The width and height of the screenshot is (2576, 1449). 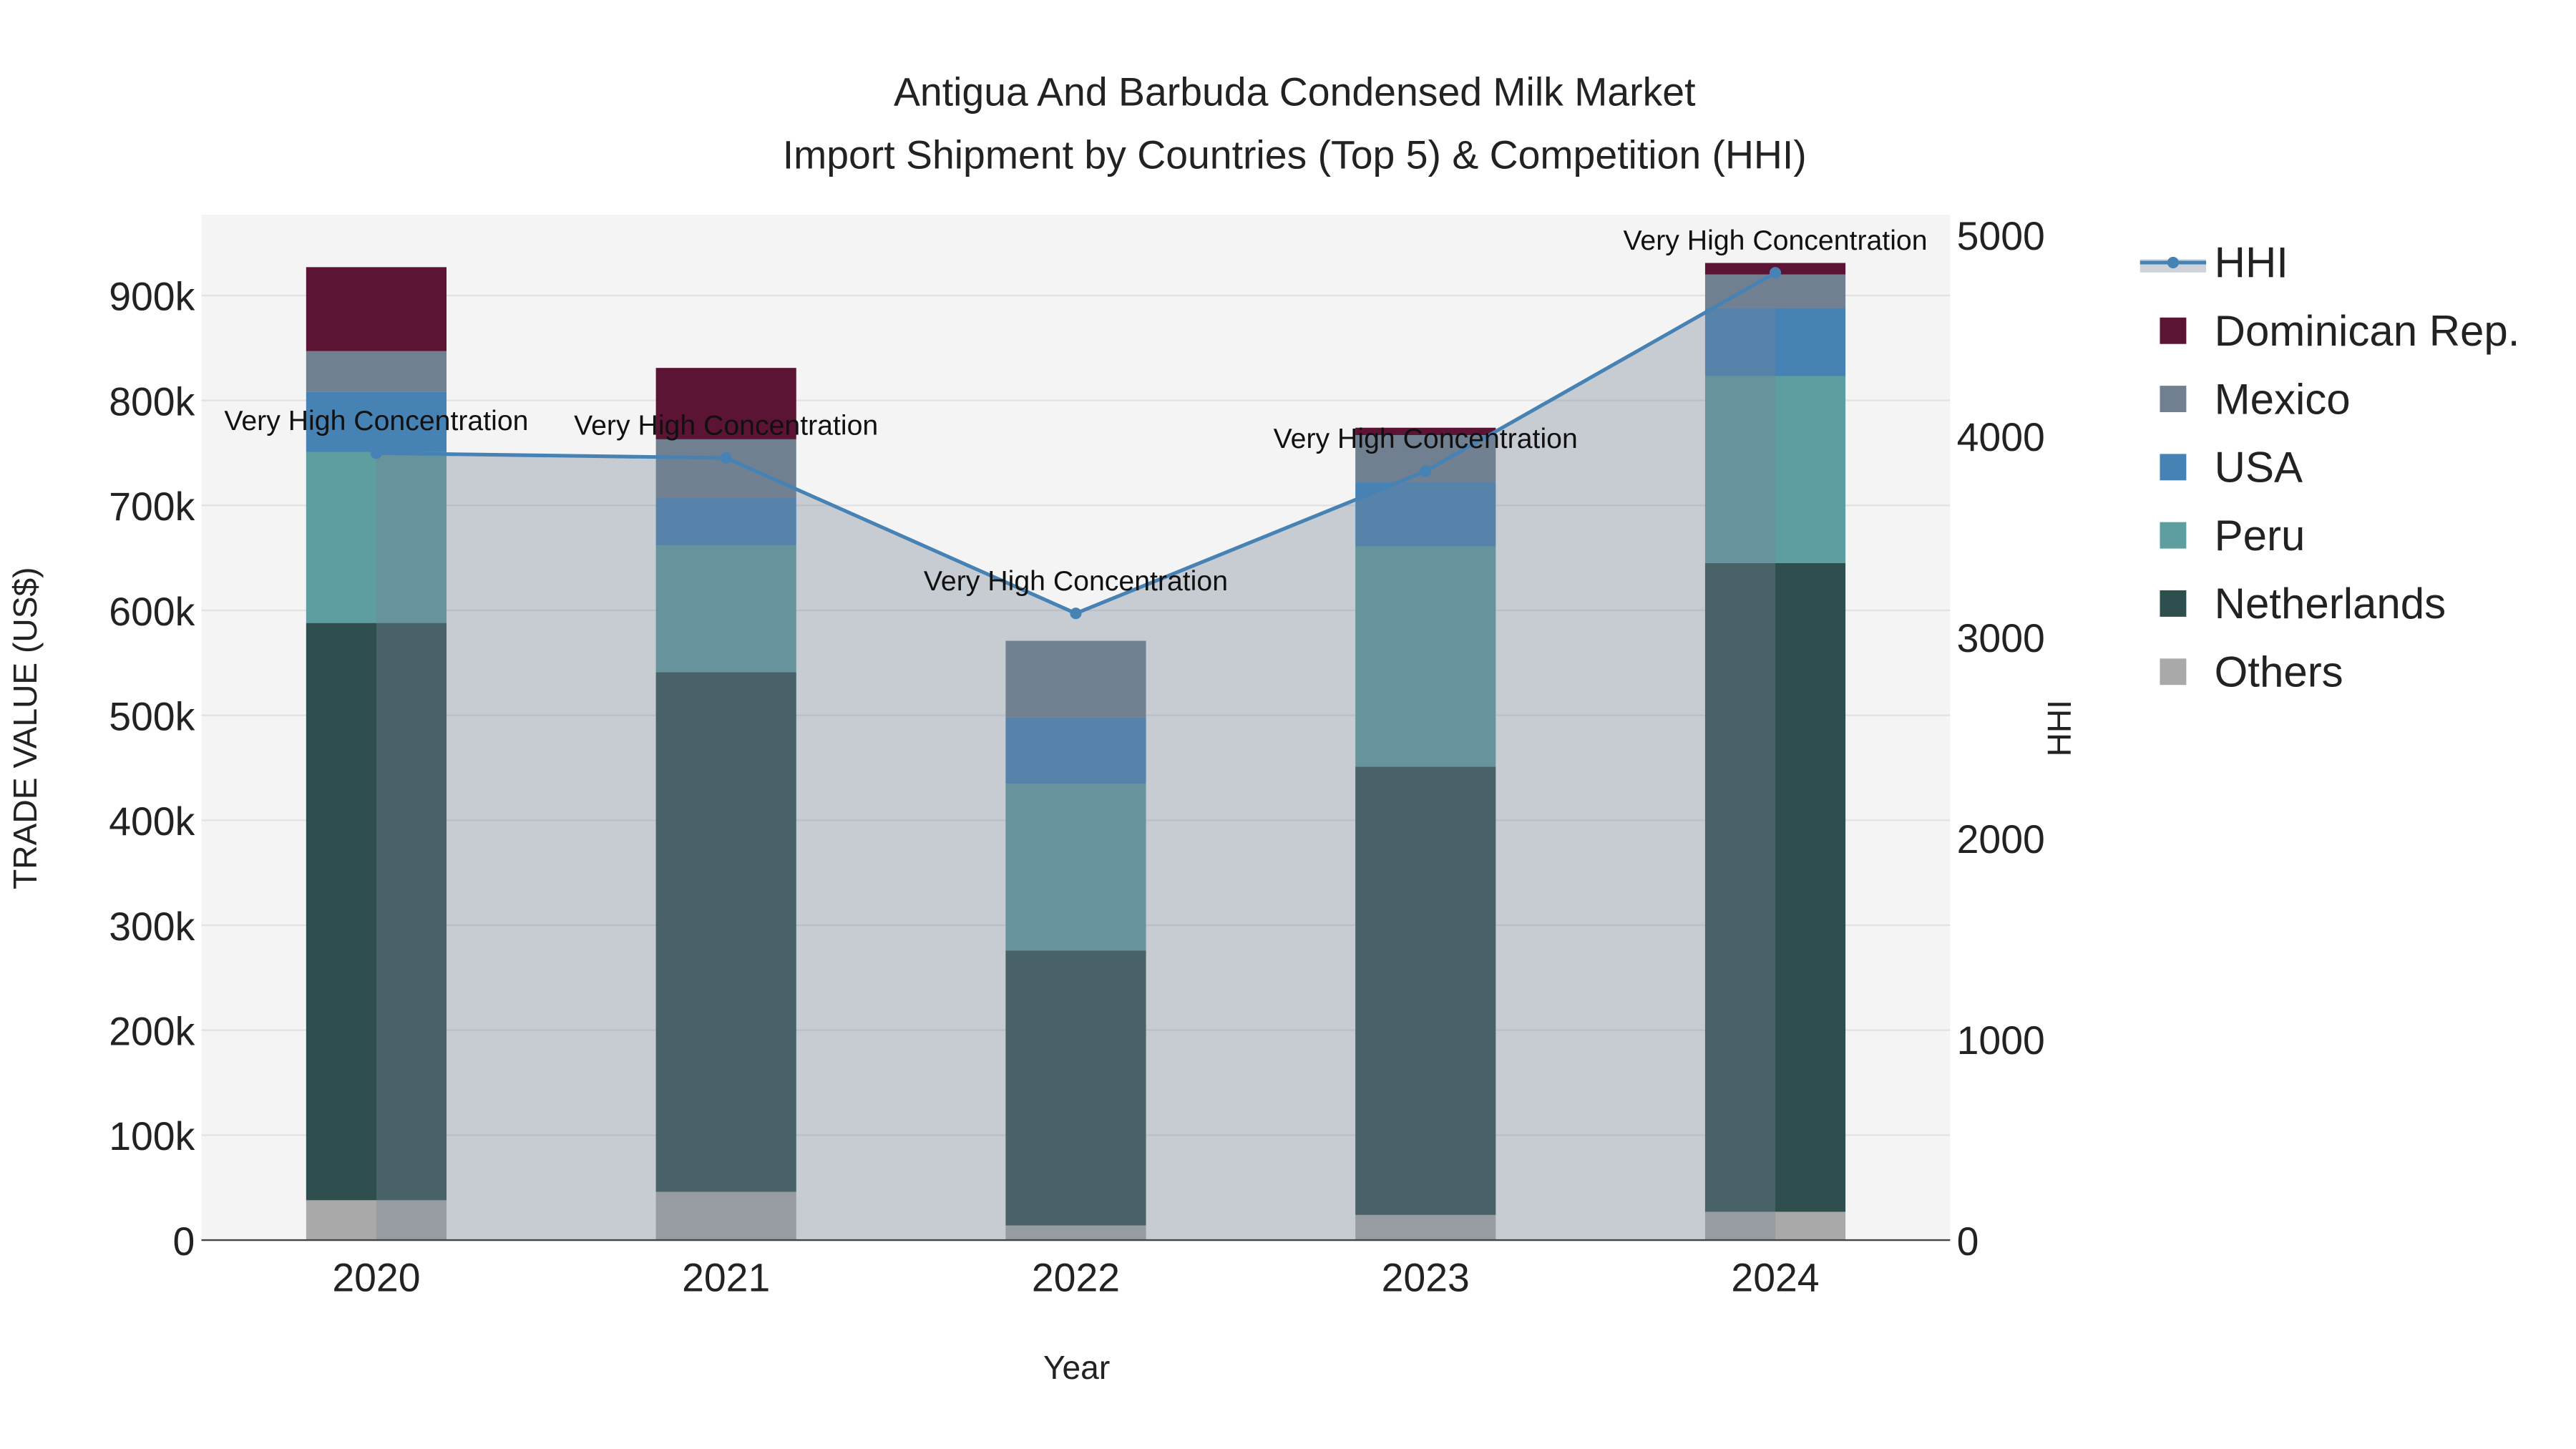 What do you see at coordinates (152, 822) in the screenshot?
I see `y-tick-label: 400k` at bounding box center [152, 822].